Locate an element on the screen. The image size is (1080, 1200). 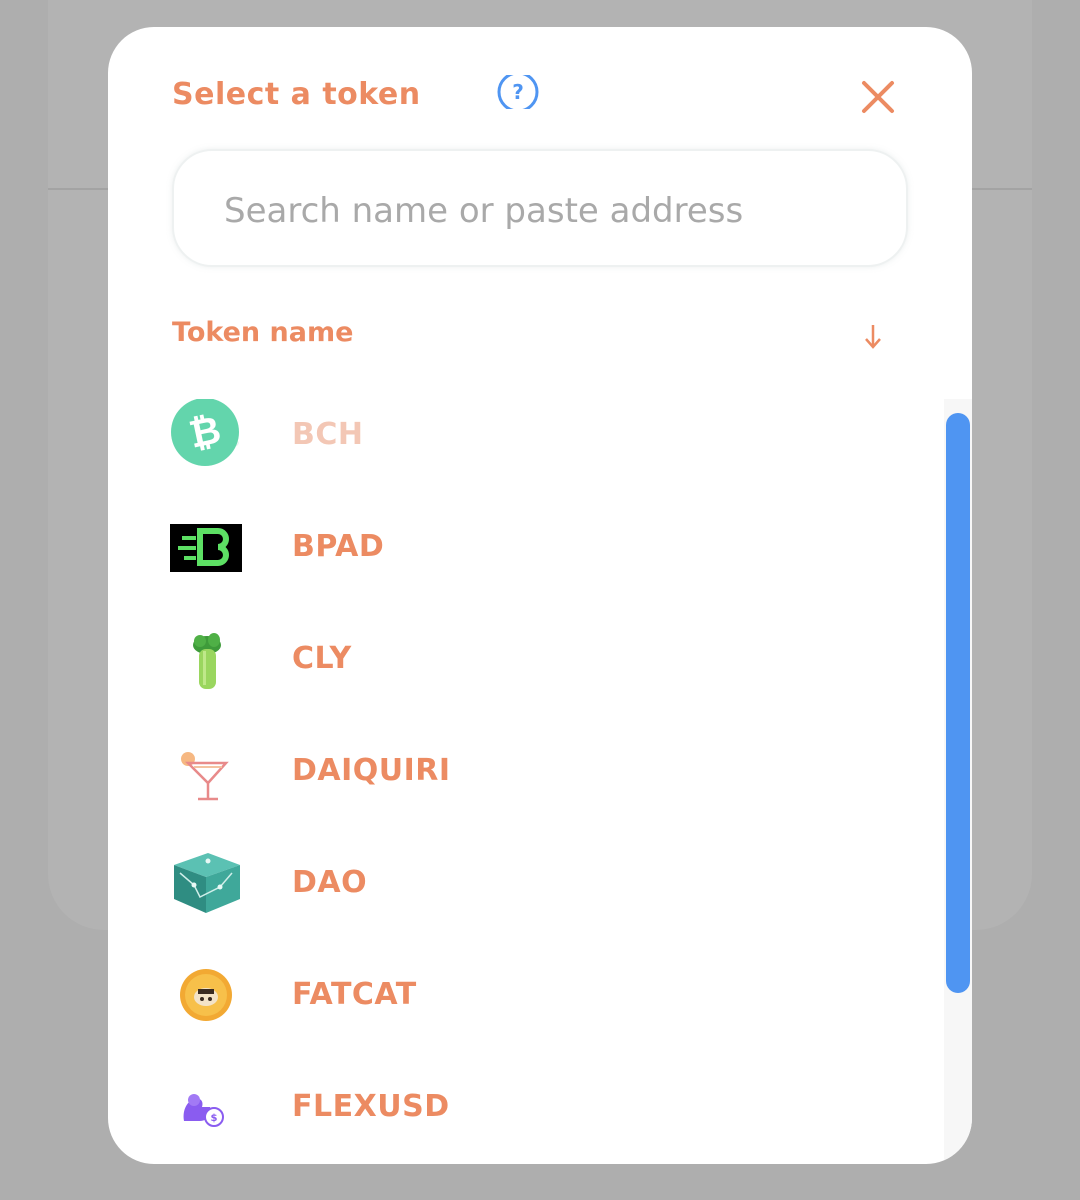
token-name-header: Token name is located at coordinates (263, 332).